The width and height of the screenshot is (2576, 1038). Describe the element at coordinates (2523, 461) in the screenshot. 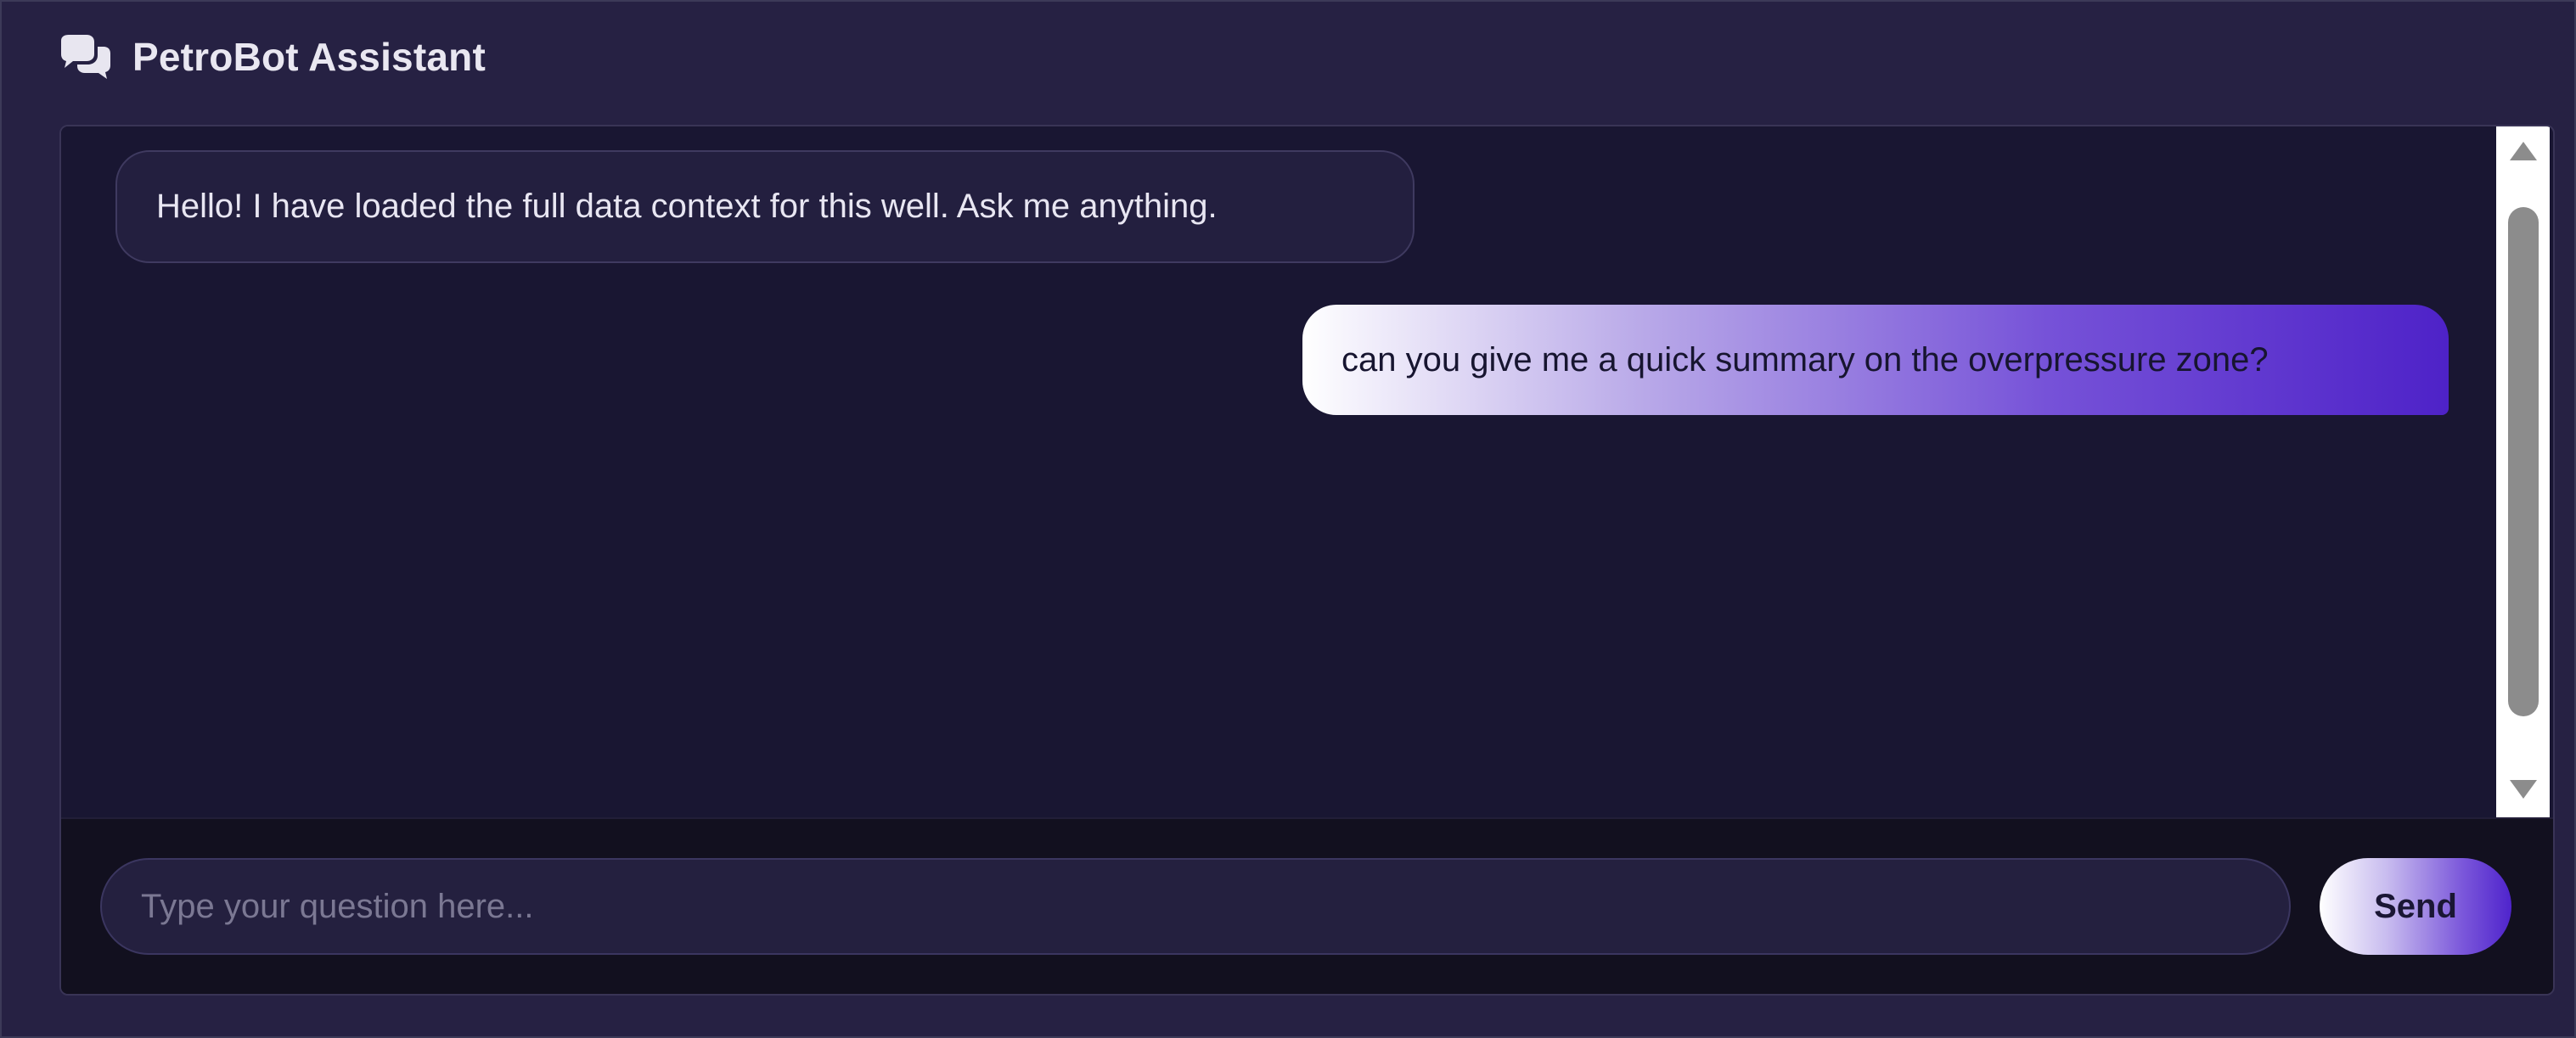

I see `scrollbar-thumb` at that location.